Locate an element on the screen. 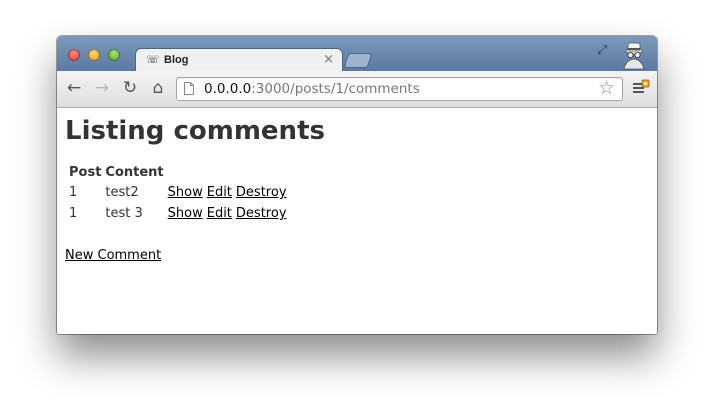  wrench-menu-icon is located at coordinates (641, 88).